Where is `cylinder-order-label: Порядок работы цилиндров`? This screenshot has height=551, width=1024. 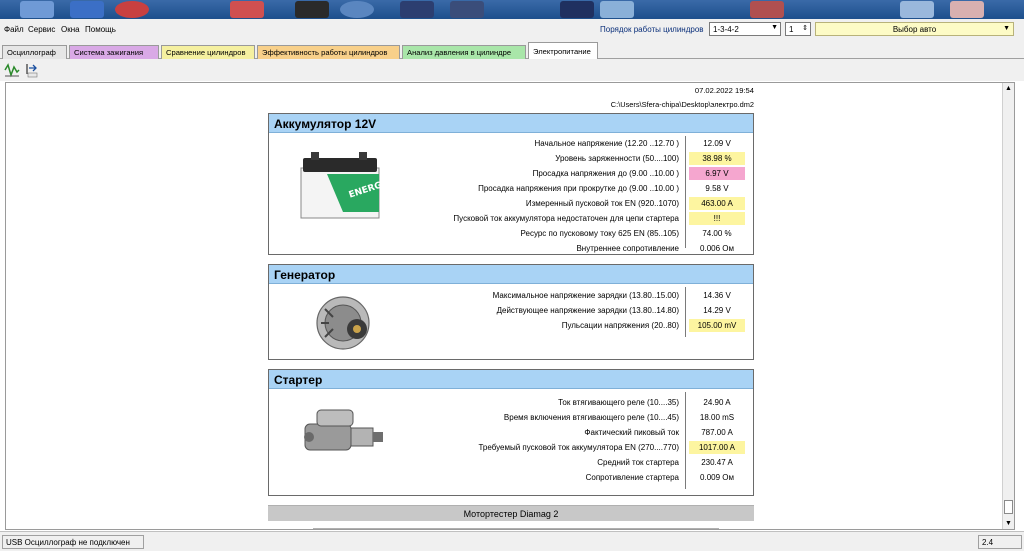 cylinder-order-label: Порядок работы цилиндров is located at coordinates (652, 29).